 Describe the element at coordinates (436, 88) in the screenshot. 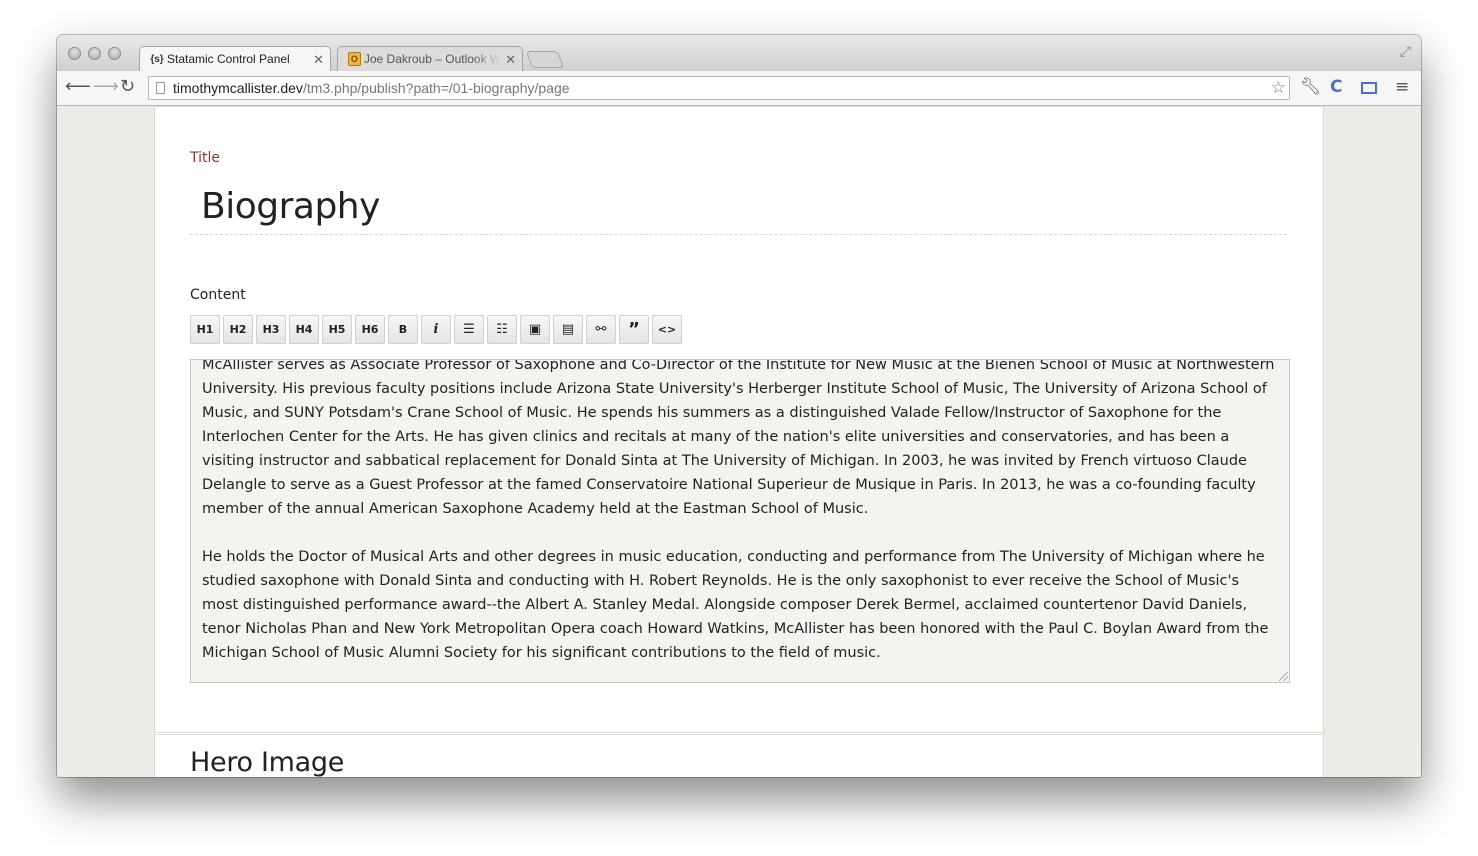

I see `url-path: /tm3.php/publish?path=/01-biography/page` at that location.